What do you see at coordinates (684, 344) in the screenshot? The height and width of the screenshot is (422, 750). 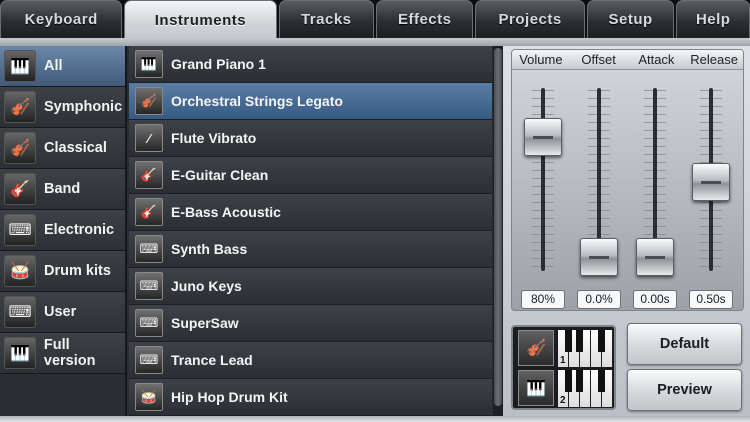 I see `default-button: Default` at bounding box center [684, 344].